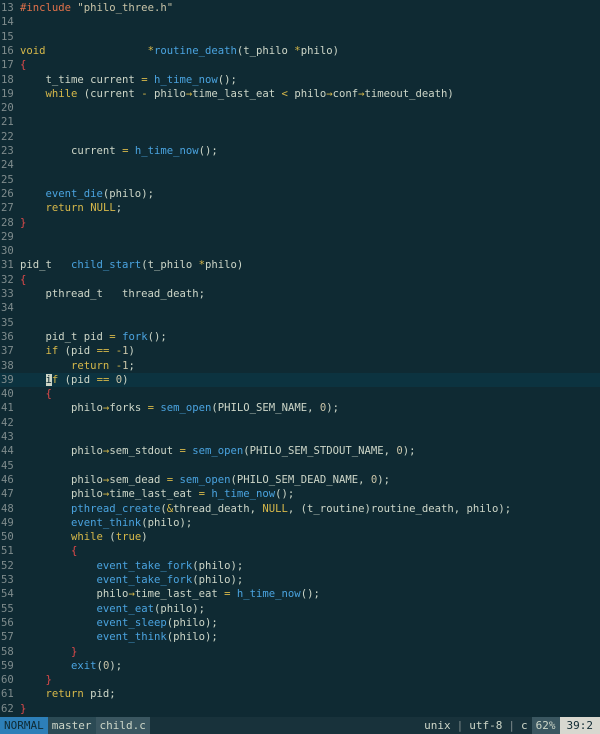 The width and height of the screenshot is (600, 734). I want to click on code-line: 34, so click(300, 308).